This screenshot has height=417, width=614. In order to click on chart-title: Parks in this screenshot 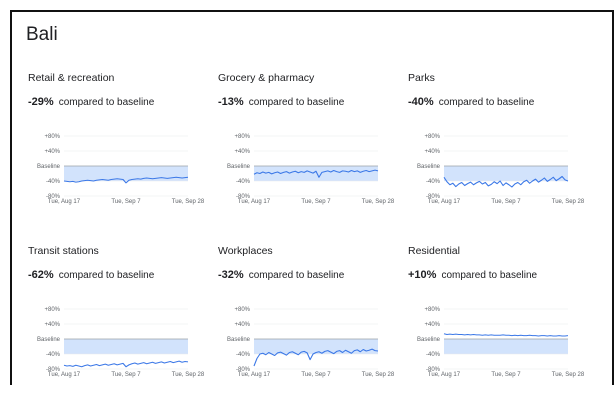, I will do `click(421, 78)`.